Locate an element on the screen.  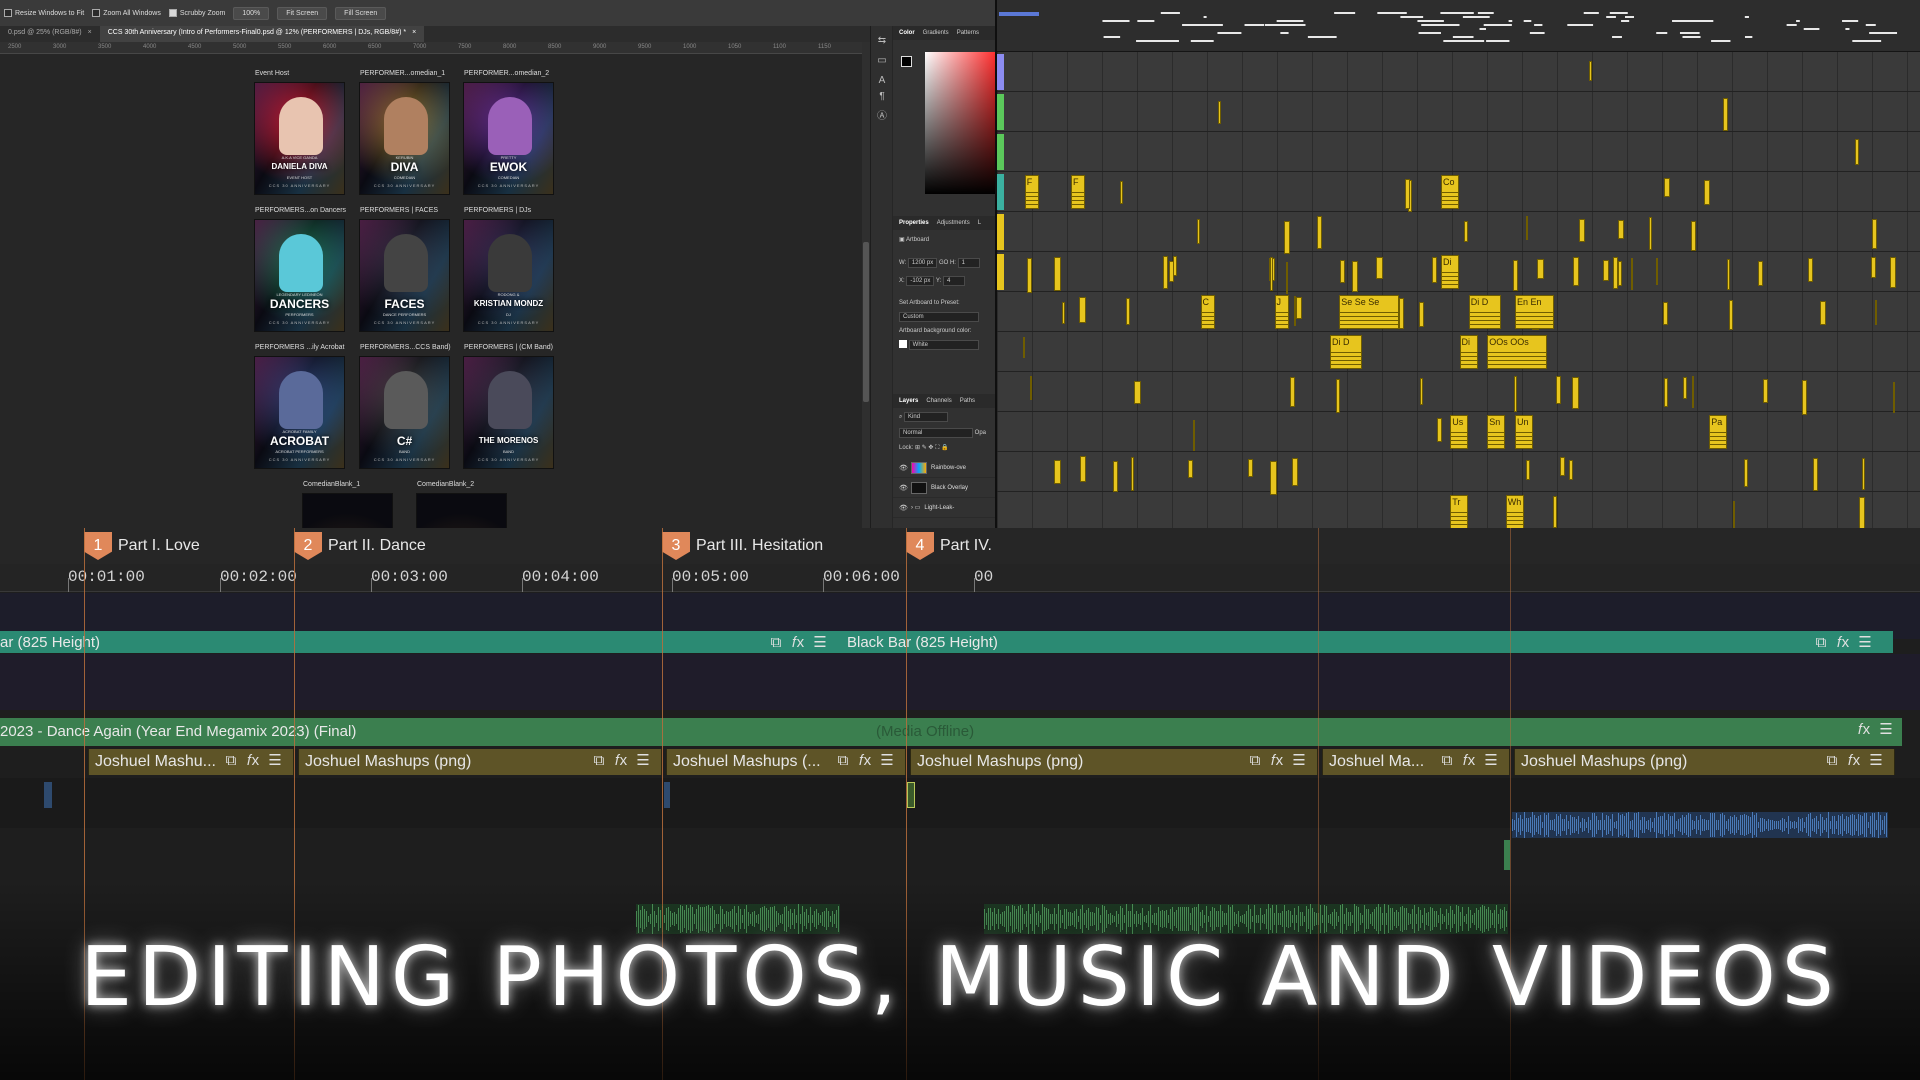
timeline-marker: 1 Part I. Love is located at coordinates (142, 546).